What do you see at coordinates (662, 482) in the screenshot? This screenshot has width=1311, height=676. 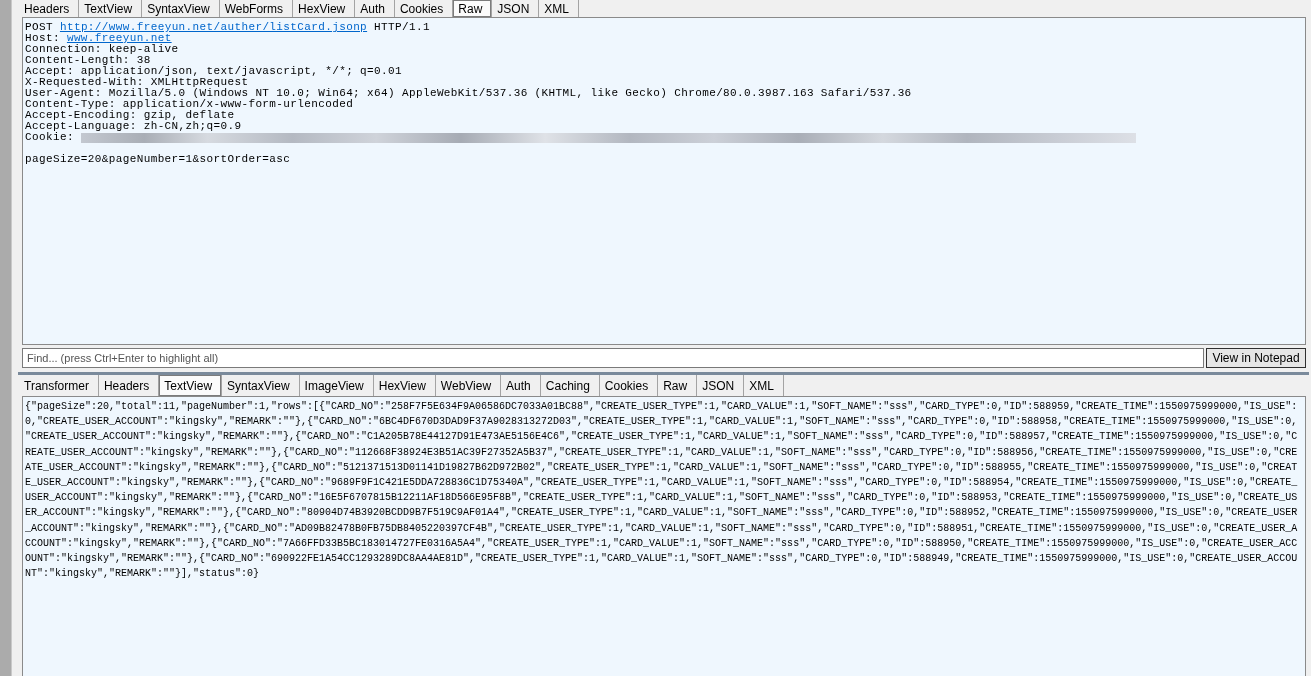 I see `response-line: E_USER_ACCOUNT":"kingsky","REMARK":""},{"CARD_NO":"9689F9F1C421E5DDA728836C1D75340A","CREATE_USER_TYPE":1,"CARD_VALUE":1,"SOFT_NAME":"sss","CARD_TYPE":0,"ID":588954,"CREATE_TIME":1550975999000,"IS_USE":0,"CREATE_` at bounding box center [662, 482].